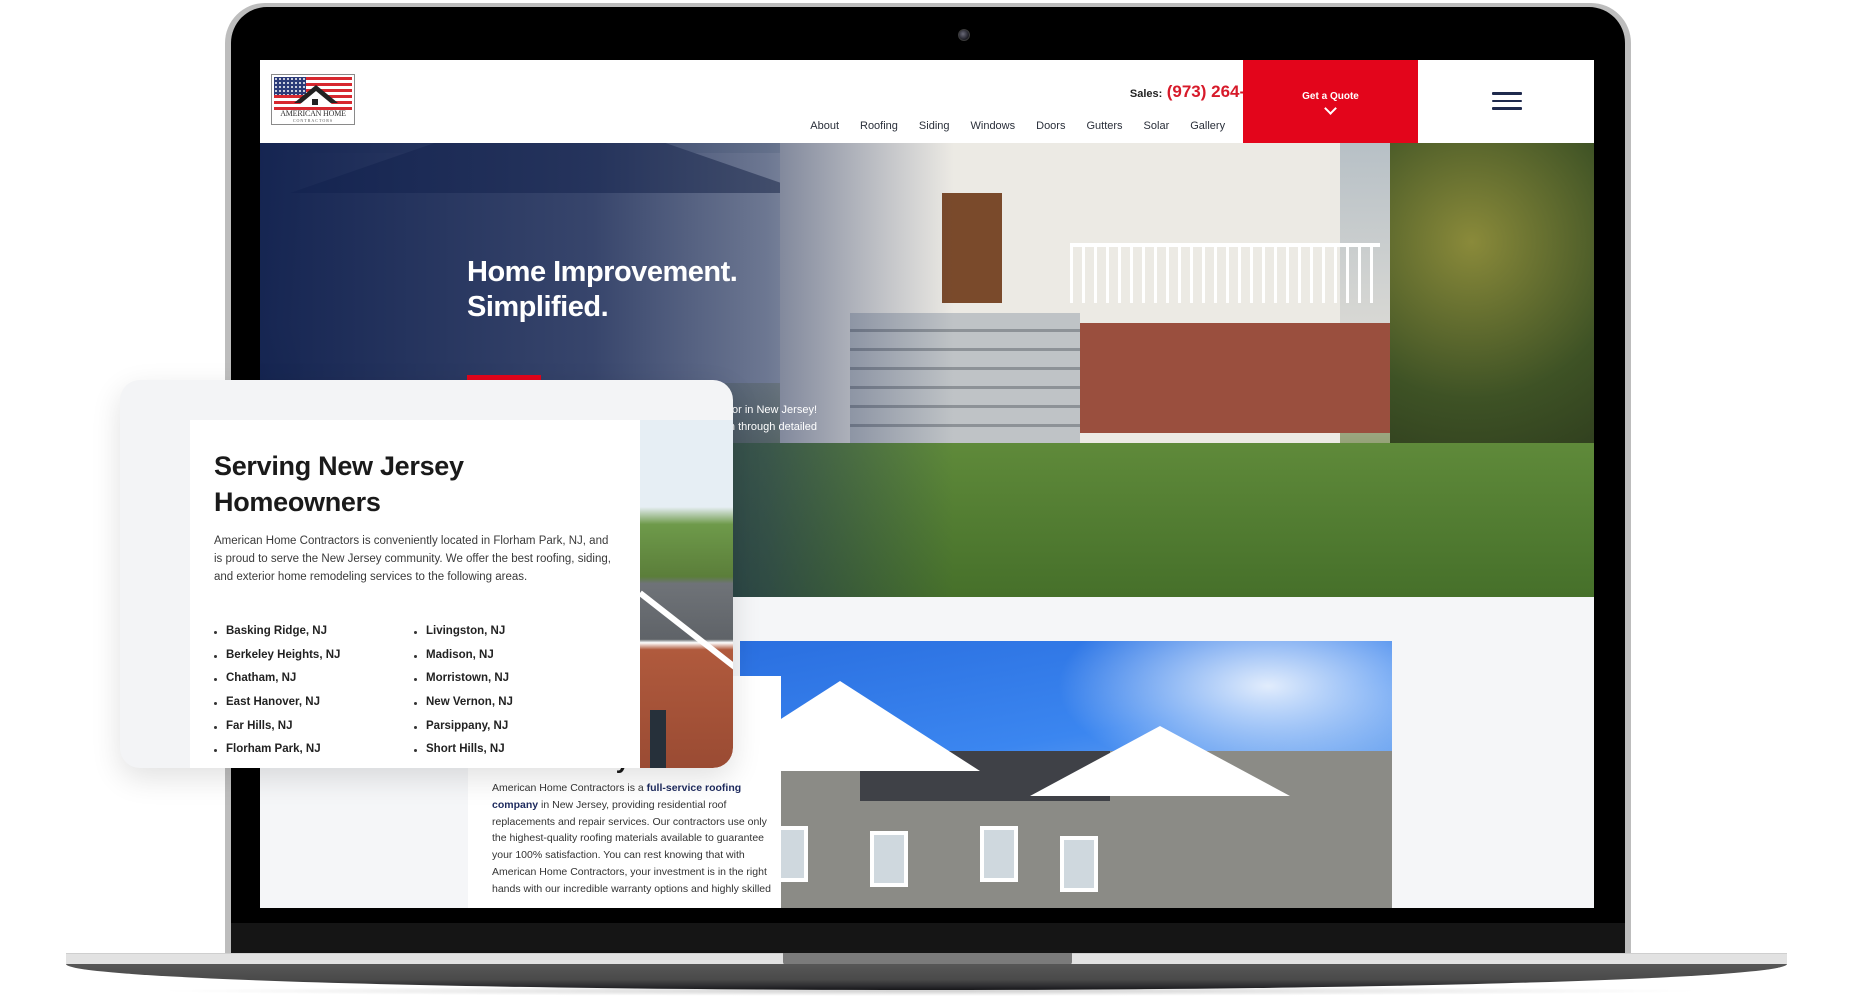 This screenshot has width=1855, height=1000. I want to click on nav-about: About, so click(824, 126).